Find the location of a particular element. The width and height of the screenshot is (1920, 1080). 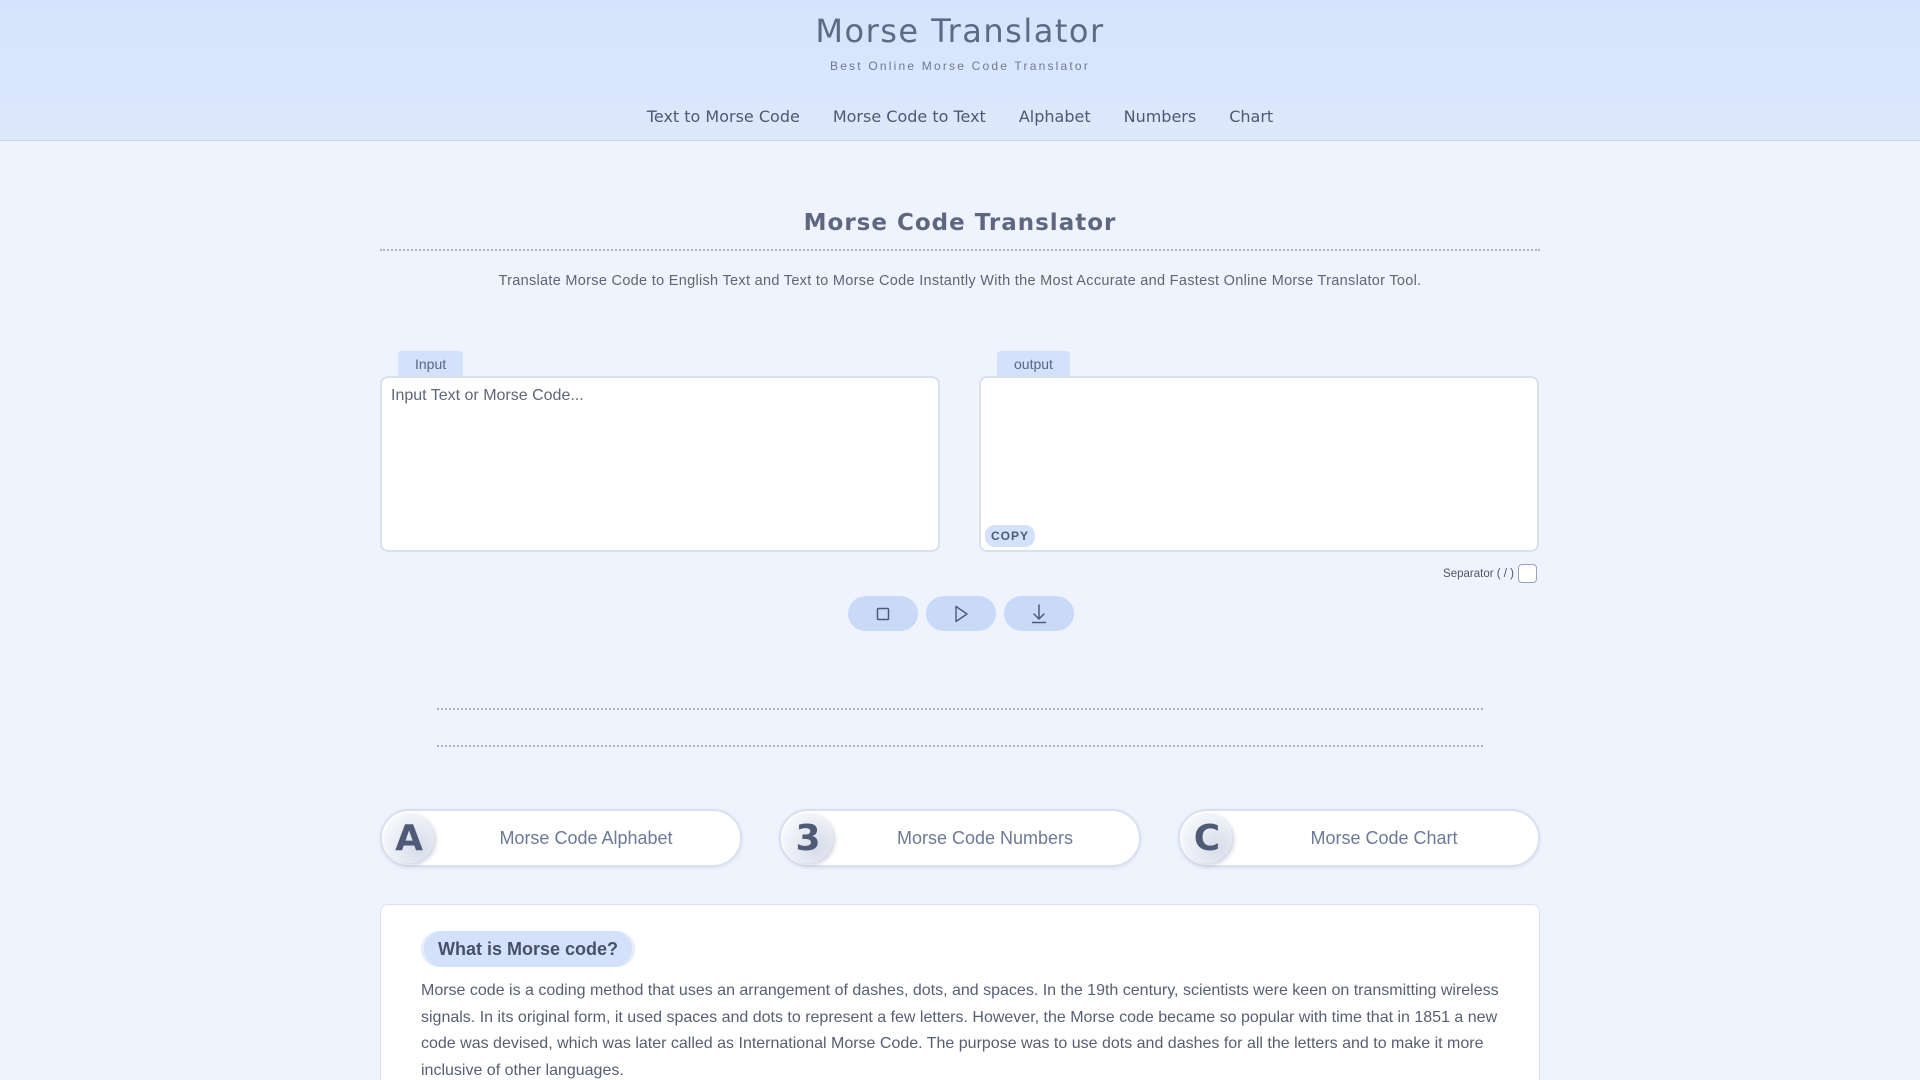

separator-label: Separator ( / ) is located at coordinates (1478, 573).